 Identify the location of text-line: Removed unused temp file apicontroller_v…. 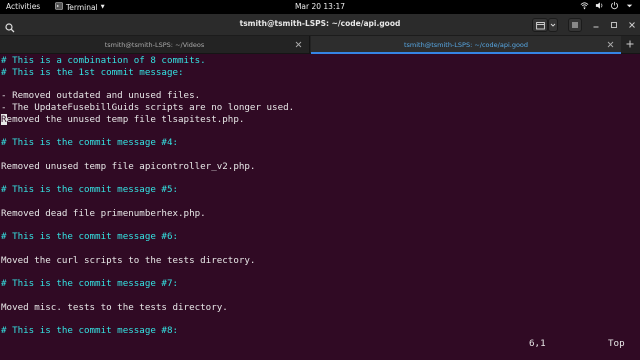
(128, 167).